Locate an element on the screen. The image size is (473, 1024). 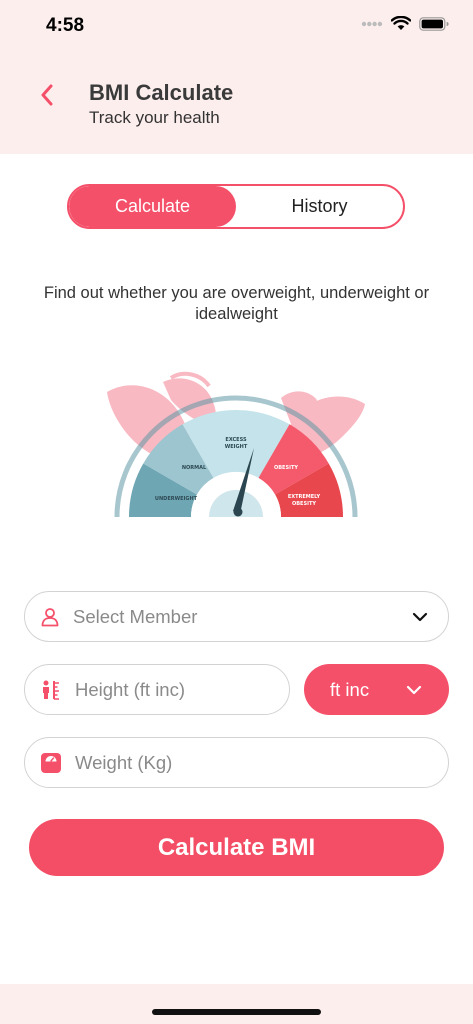
label-excess-2: WEIGHT is located at coordinates (236, 447).